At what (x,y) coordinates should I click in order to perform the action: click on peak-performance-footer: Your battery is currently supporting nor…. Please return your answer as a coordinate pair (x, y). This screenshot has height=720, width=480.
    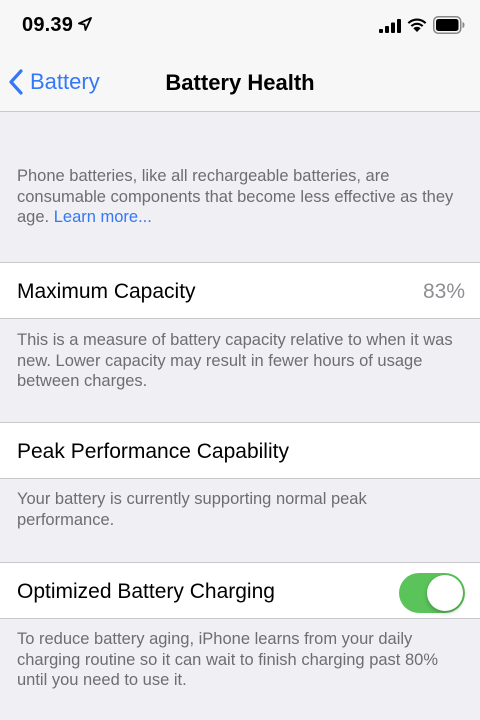
    Looking at the image, I should click on (192, 509).